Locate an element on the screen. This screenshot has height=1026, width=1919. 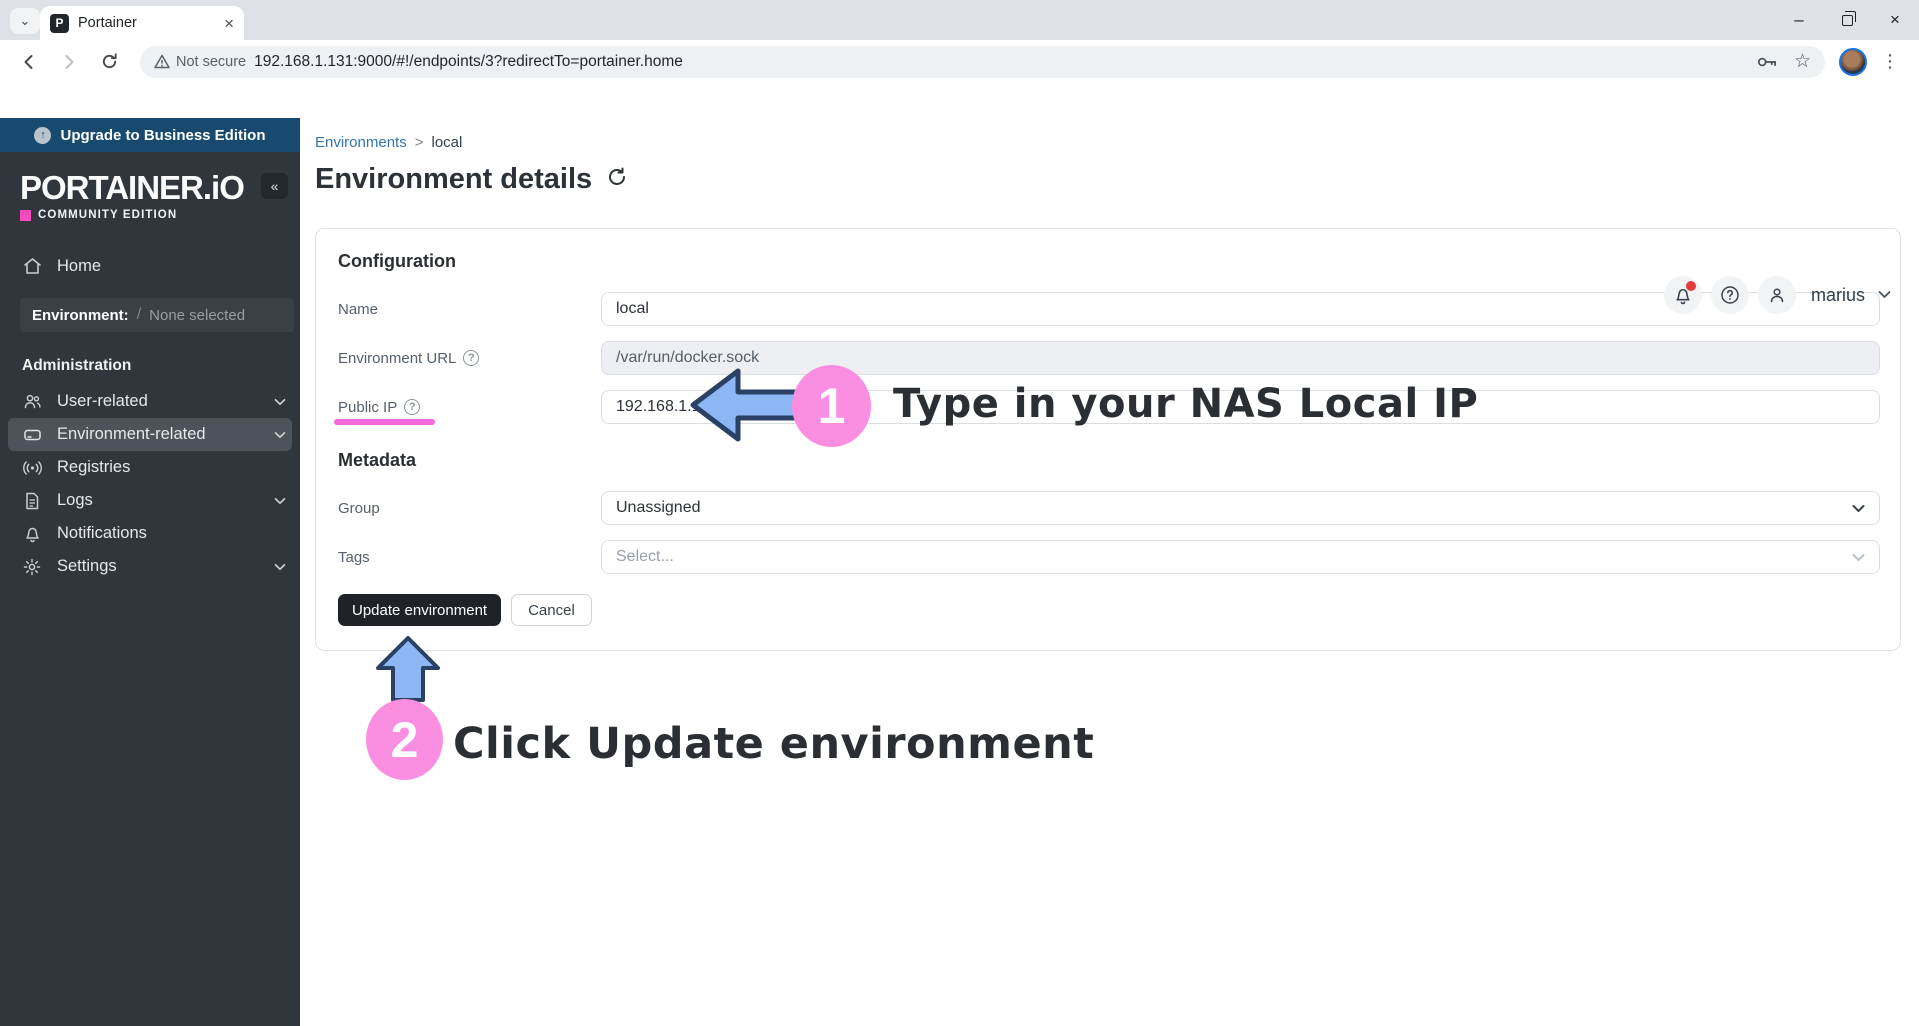
breadcrumb: Environments > local is located at coordinates (1108, 142).